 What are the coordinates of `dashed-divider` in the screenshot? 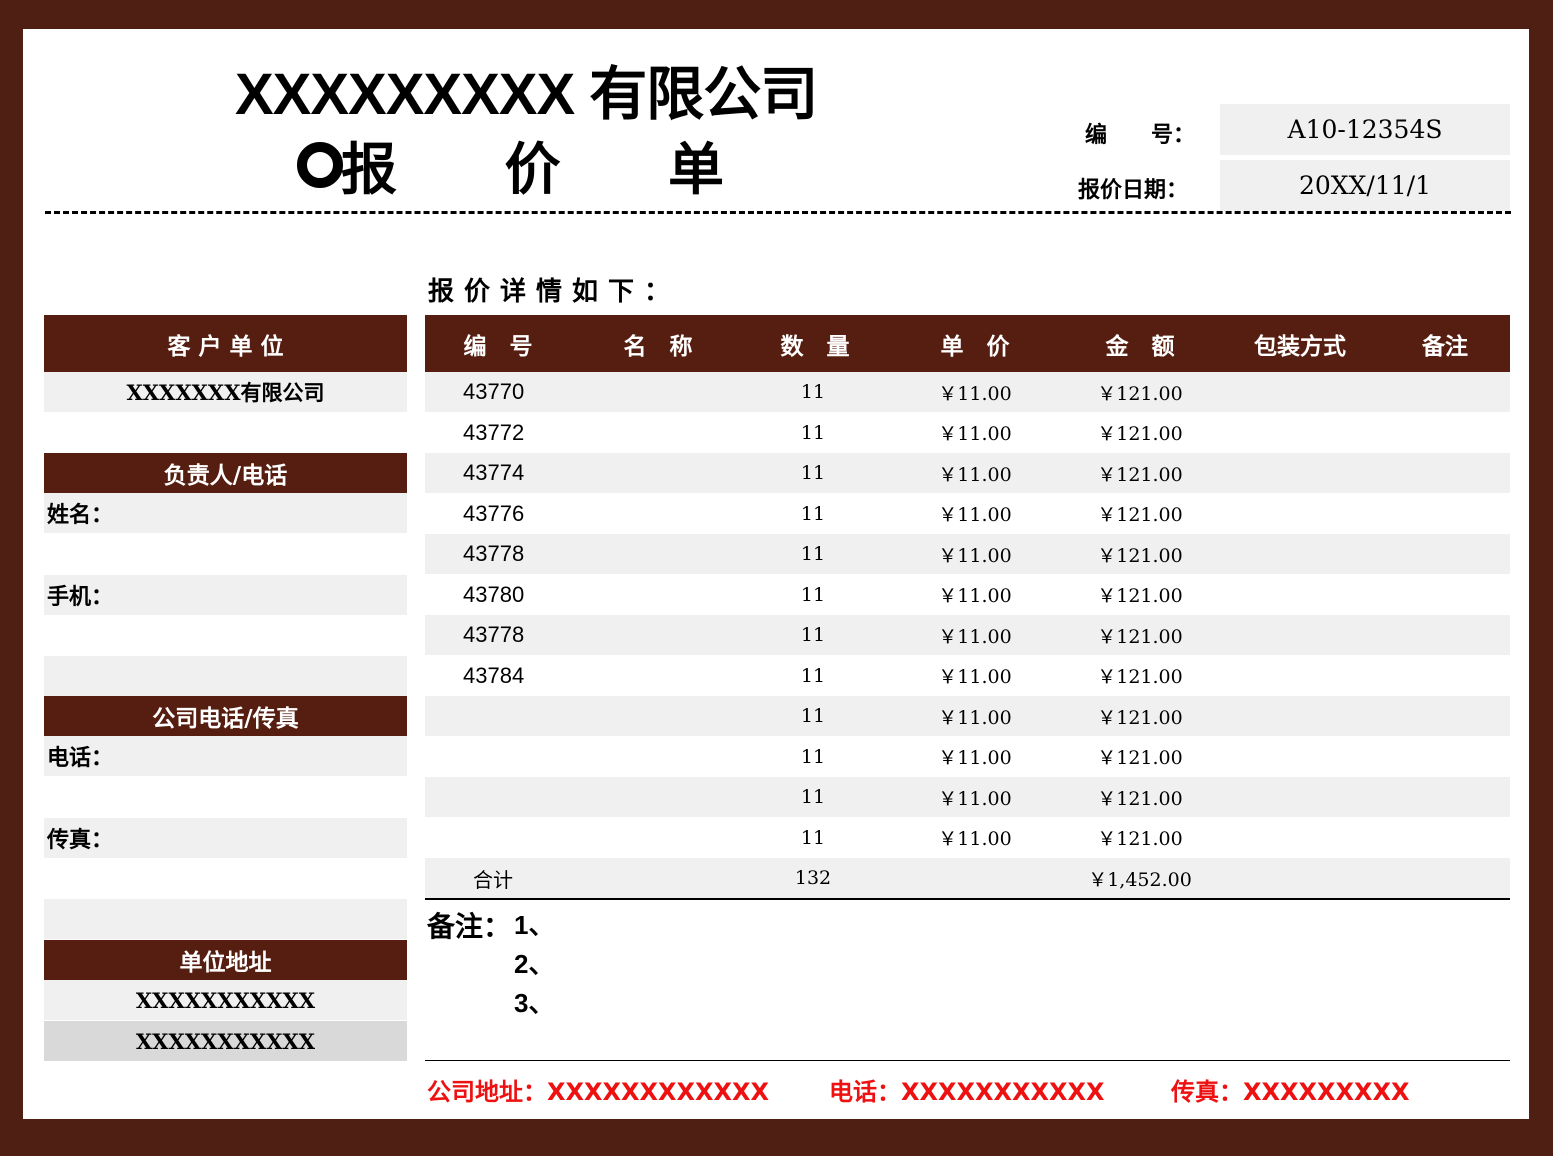 It's located at (778, 212).